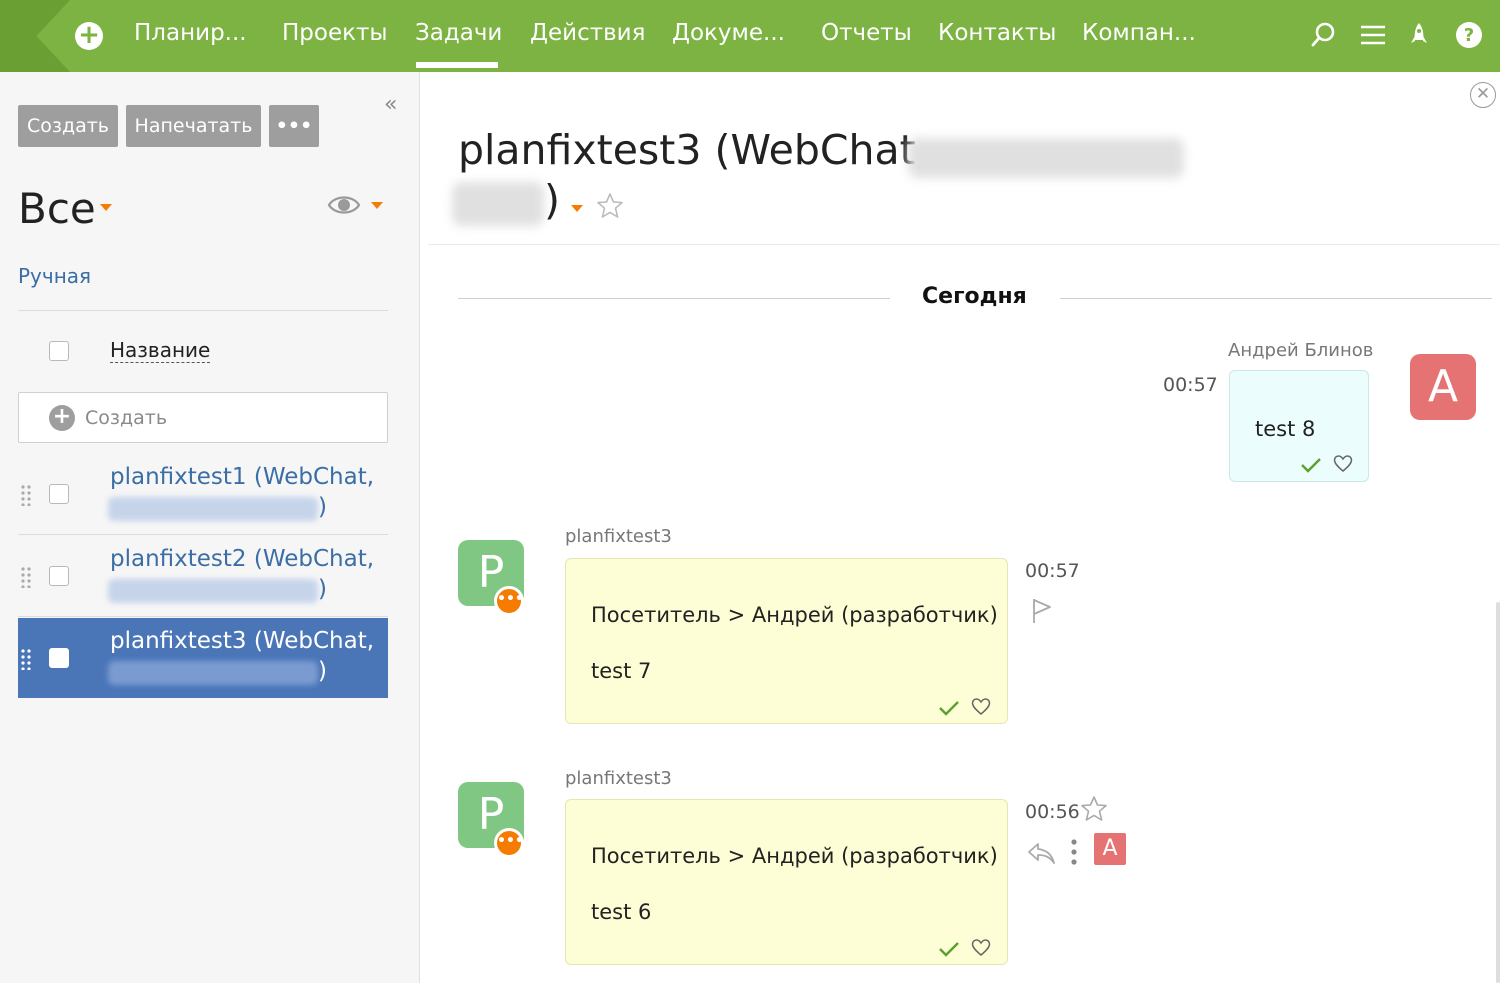 The height and width of the screenshot is (983, 1500). I want to click on logo-notch, so click(35, 36).